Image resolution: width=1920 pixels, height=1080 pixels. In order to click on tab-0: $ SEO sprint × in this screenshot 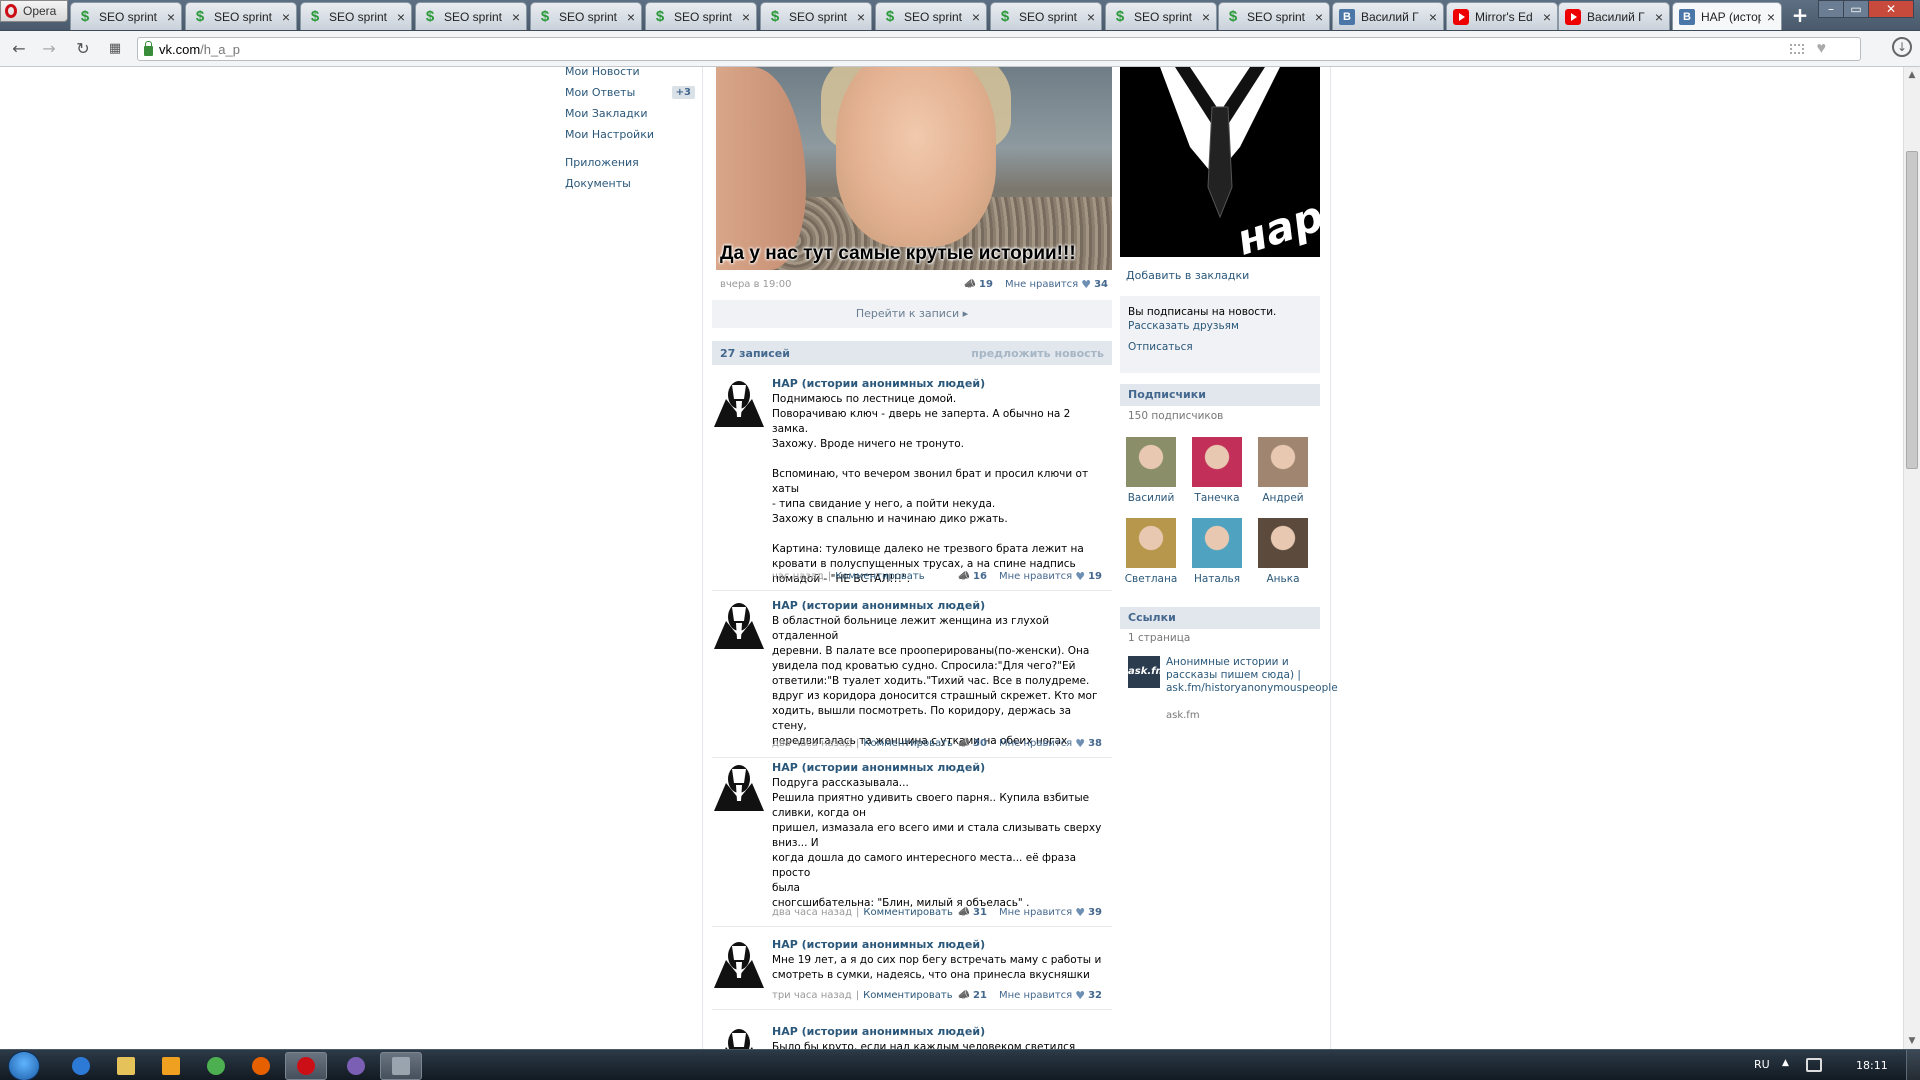, I will do `click(126, 16)`.